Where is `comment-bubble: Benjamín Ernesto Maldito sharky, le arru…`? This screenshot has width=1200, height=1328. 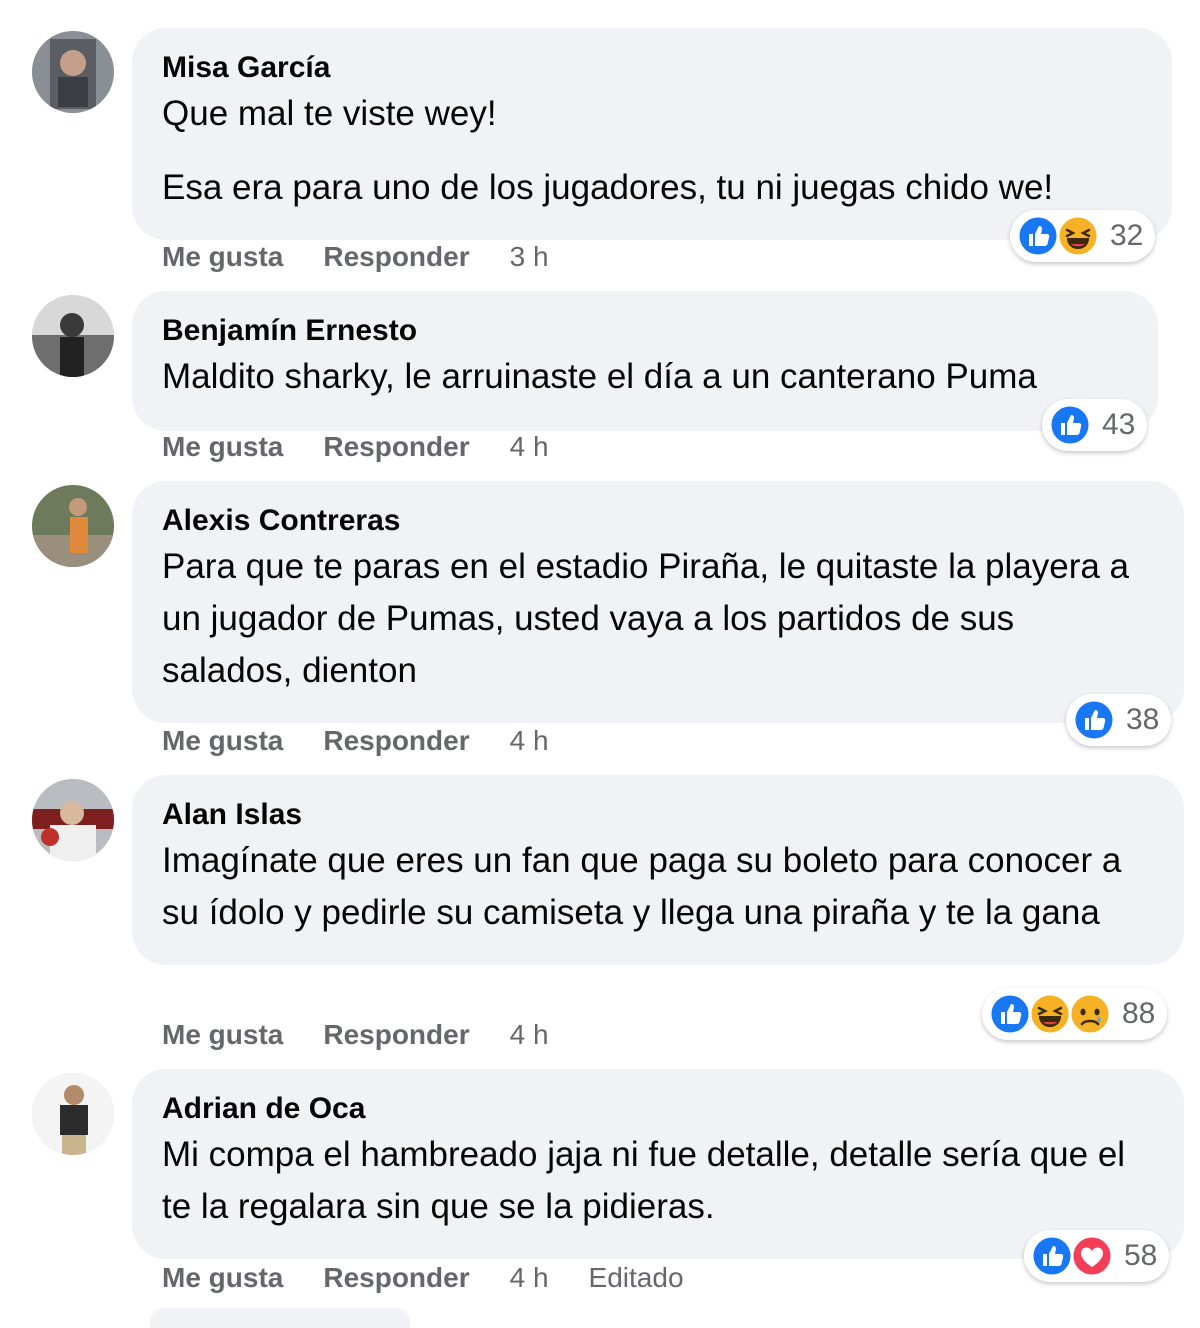
comment-bubble: Benjamín Ernesto Maldito sharky, le arru… is located at coordinates (645, 361).